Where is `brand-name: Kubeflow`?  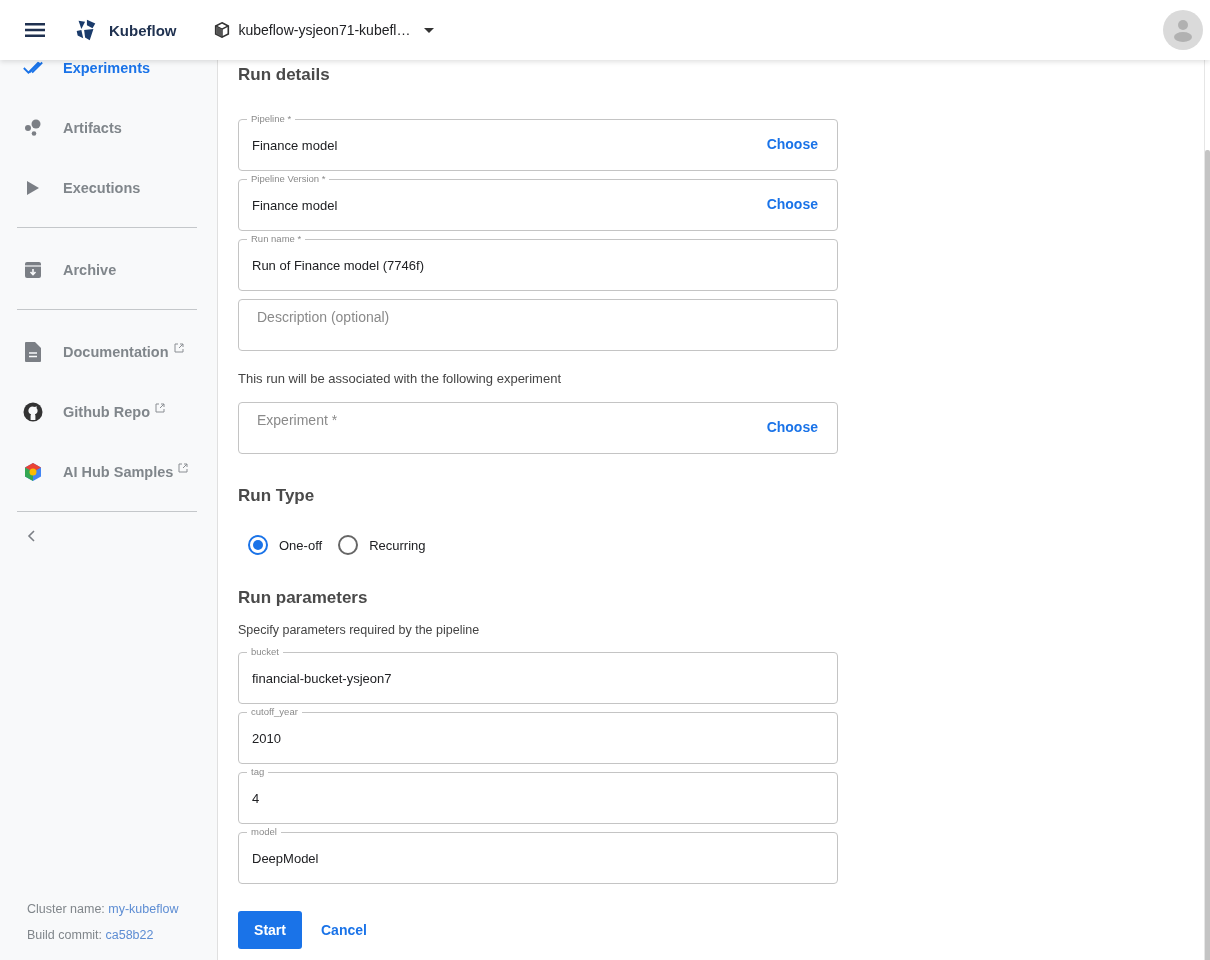 brand-name: Kubeflow is located at coordinates (143, 30).